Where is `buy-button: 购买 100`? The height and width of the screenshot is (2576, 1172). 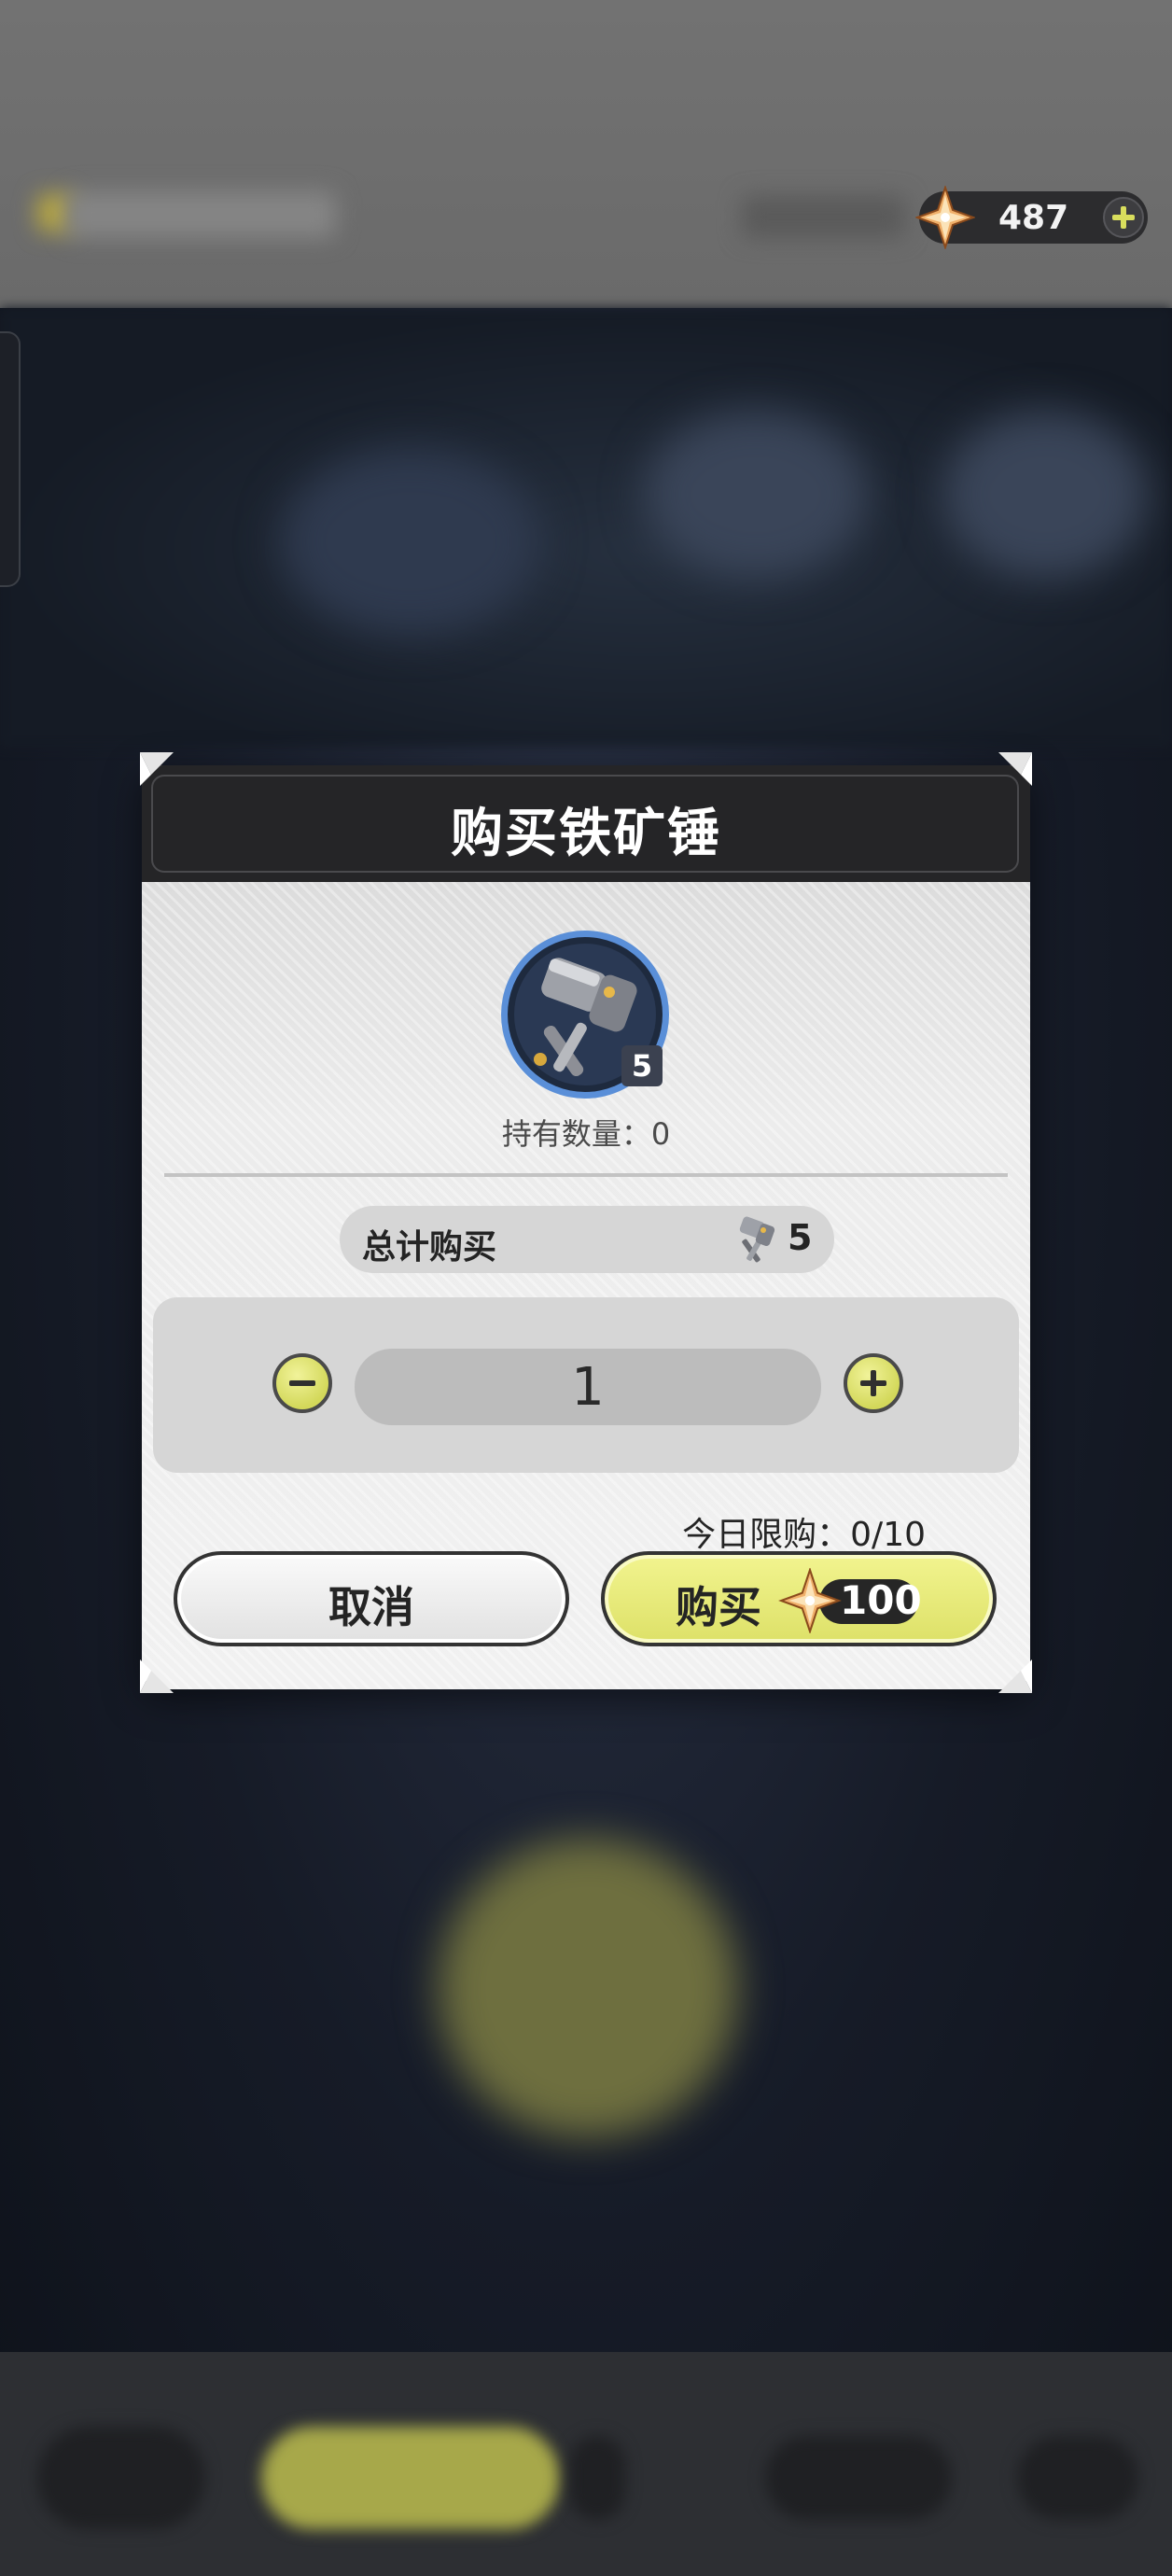 buy-button: 购买 100 is located at coordinates (799, 1598).